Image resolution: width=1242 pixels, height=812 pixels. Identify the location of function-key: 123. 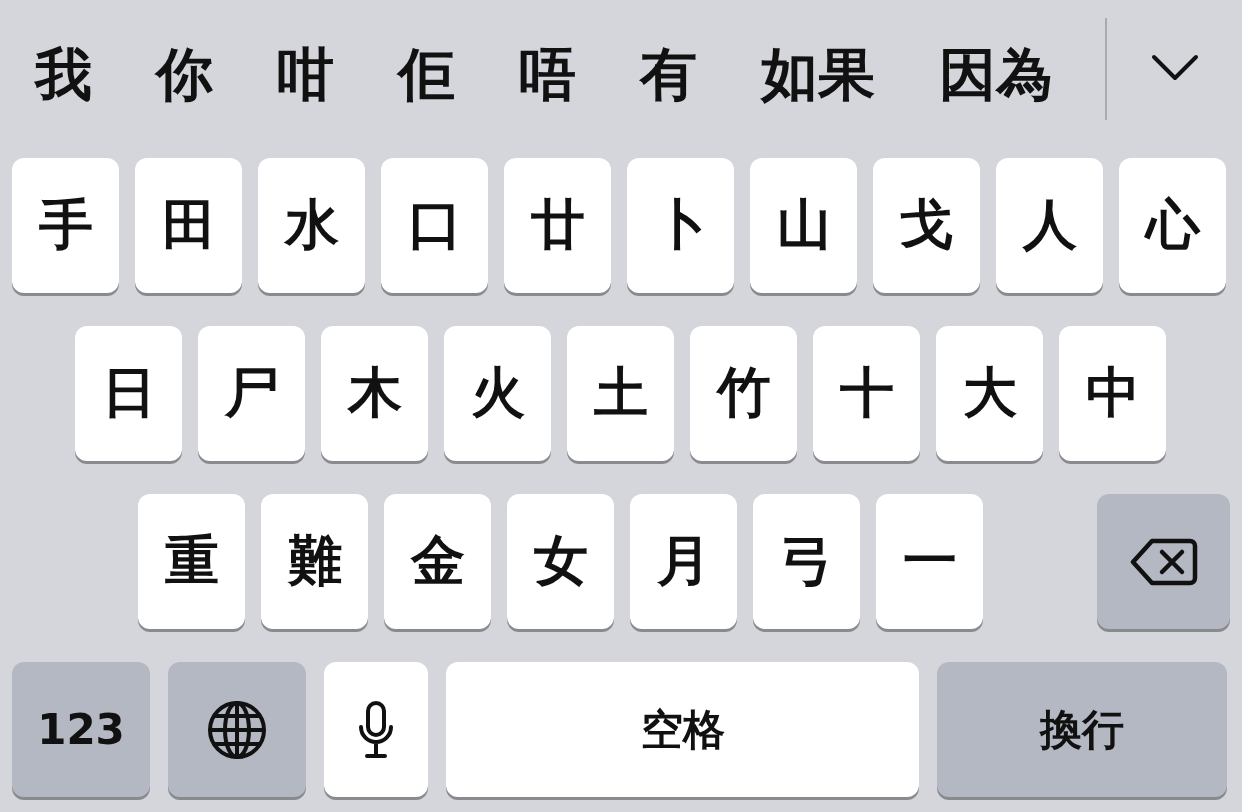
(81, 729).